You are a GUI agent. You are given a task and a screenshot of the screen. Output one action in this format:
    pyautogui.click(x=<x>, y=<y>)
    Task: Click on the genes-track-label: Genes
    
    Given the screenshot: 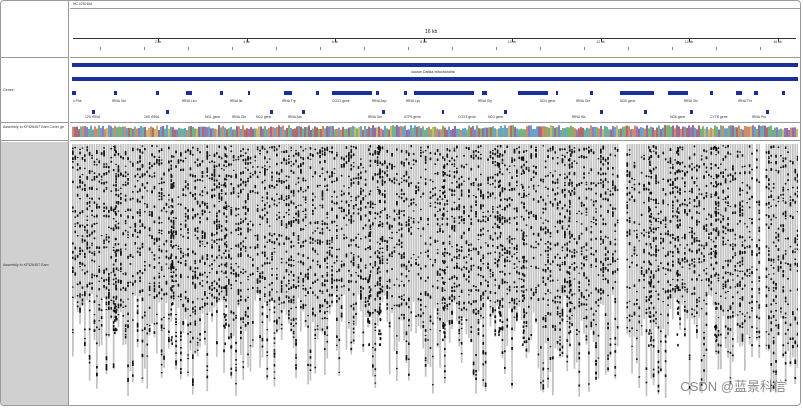 What is the action you would take?
    pyautogui.click(x=8, y=90)
    